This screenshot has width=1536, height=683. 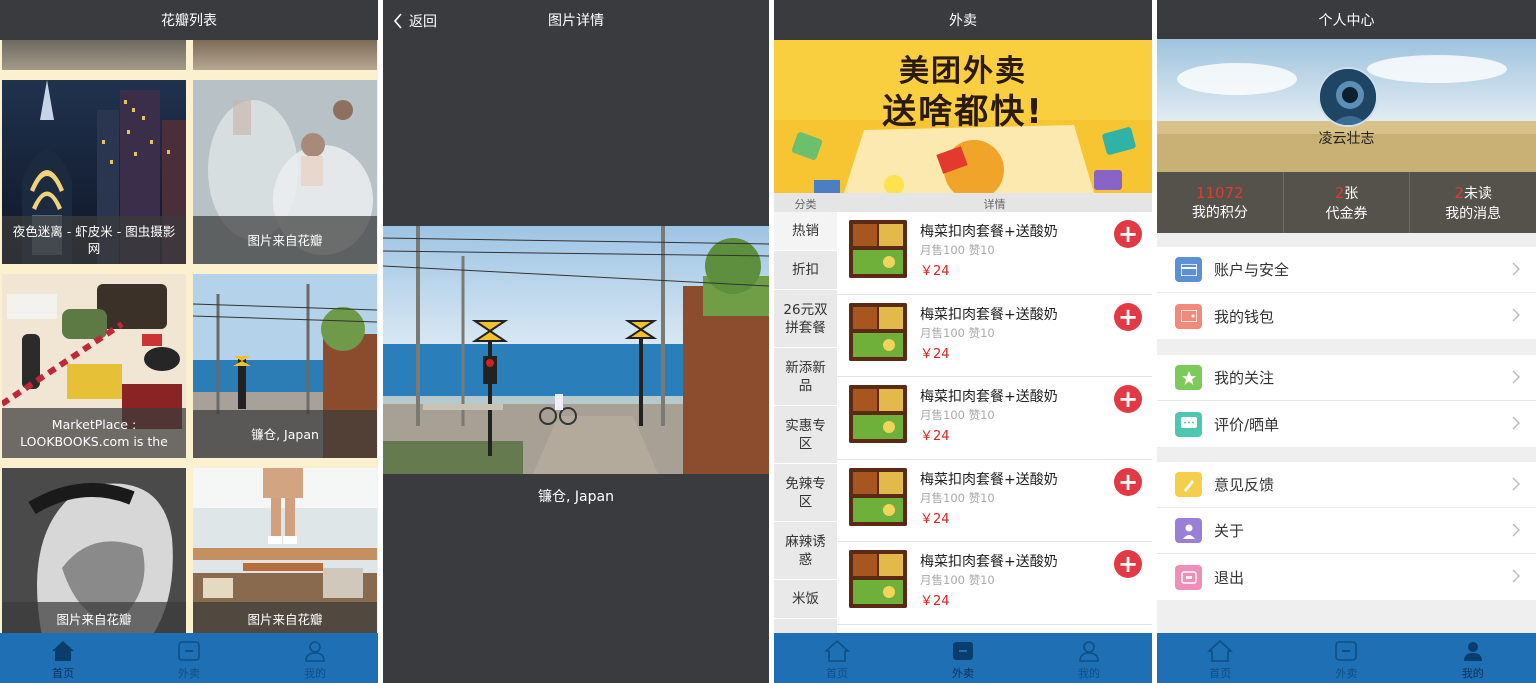 I want to click on top-bar: 外卖, so click(x=963, y=20).